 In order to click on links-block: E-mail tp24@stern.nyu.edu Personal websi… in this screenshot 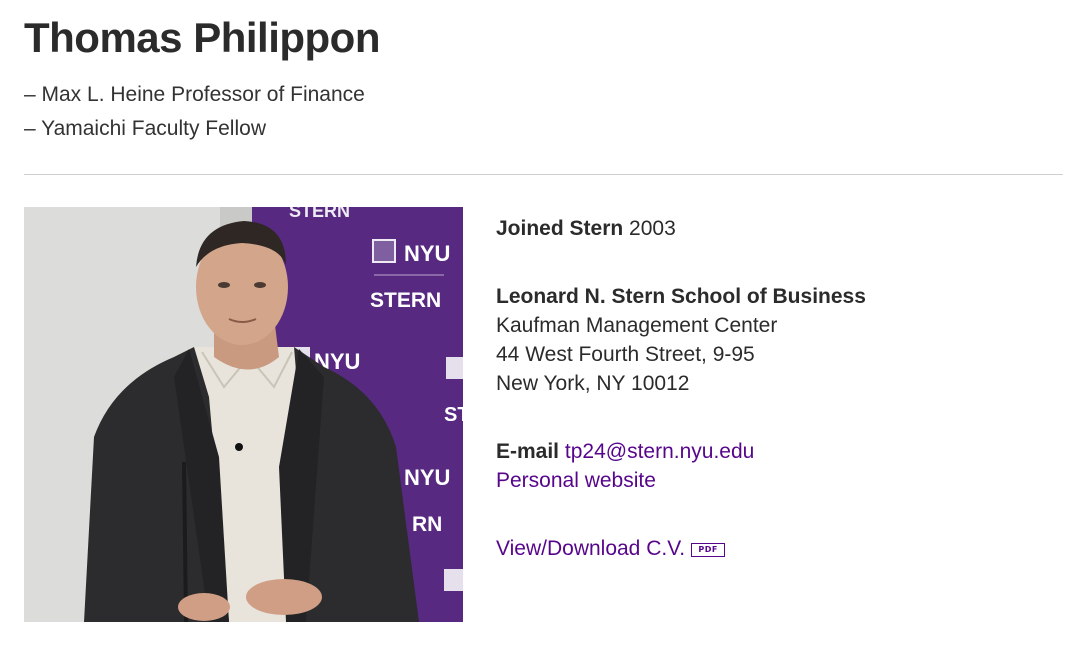, I will do `click(681, 466)`.